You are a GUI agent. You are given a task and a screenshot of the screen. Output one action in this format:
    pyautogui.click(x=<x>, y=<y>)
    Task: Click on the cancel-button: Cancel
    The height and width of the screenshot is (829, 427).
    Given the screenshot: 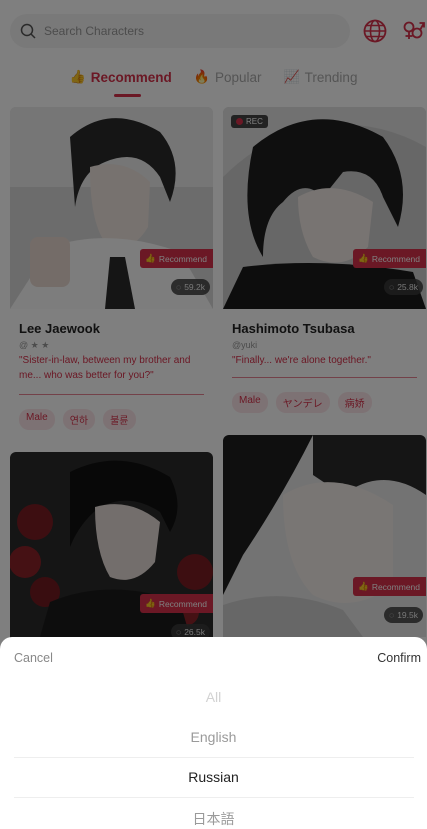 What is the action you would take?
    pyautogui.click(x=33, y=658)
    